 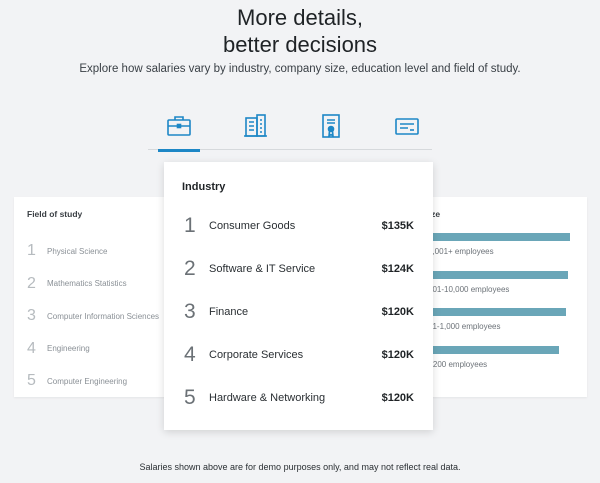 I want to click on size-label: 01-1,000 employees, so click(x=464, y=326).